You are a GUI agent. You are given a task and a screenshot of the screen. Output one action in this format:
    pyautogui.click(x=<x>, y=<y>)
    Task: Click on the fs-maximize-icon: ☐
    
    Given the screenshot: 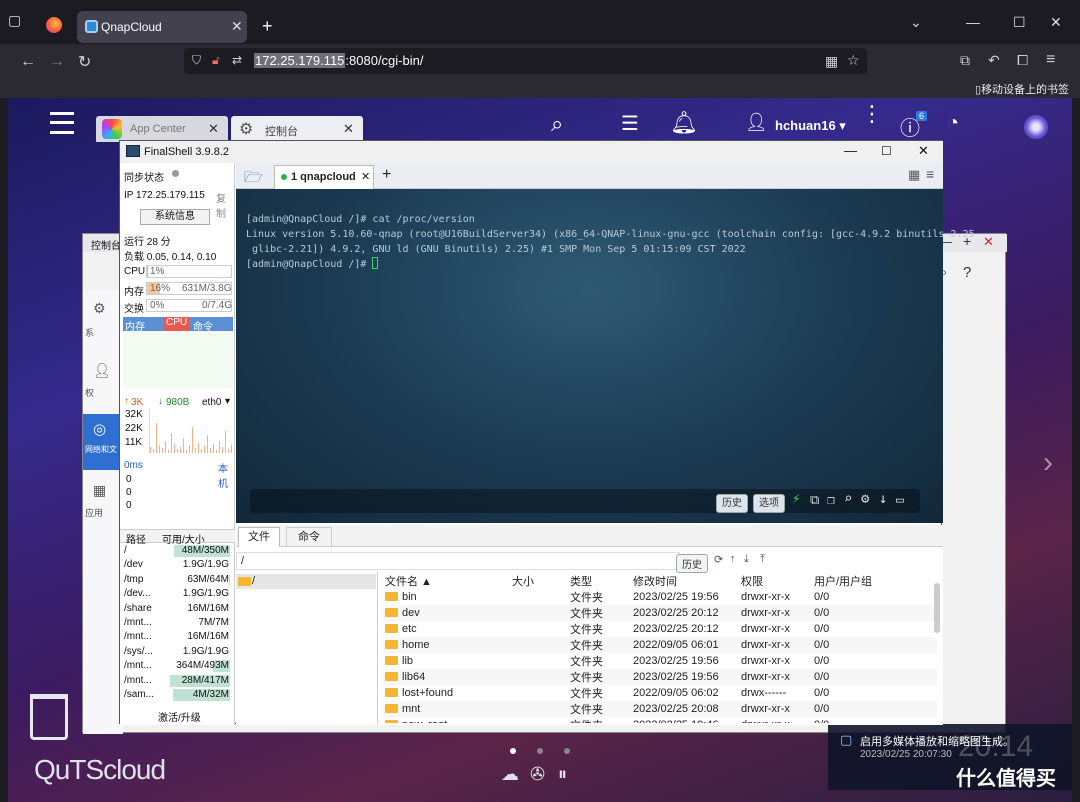 What is the action you would take?
    pyautogui.click(x=886, y=151)
    